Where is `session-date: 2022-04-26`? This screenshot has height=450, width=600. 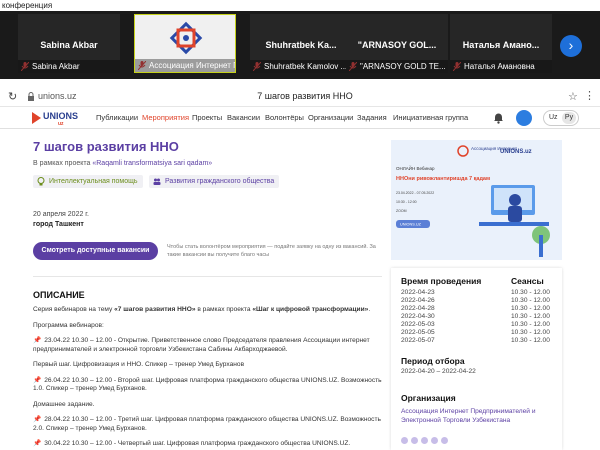 session-date: 2022-04-26 is located at coordinates (418, 300).